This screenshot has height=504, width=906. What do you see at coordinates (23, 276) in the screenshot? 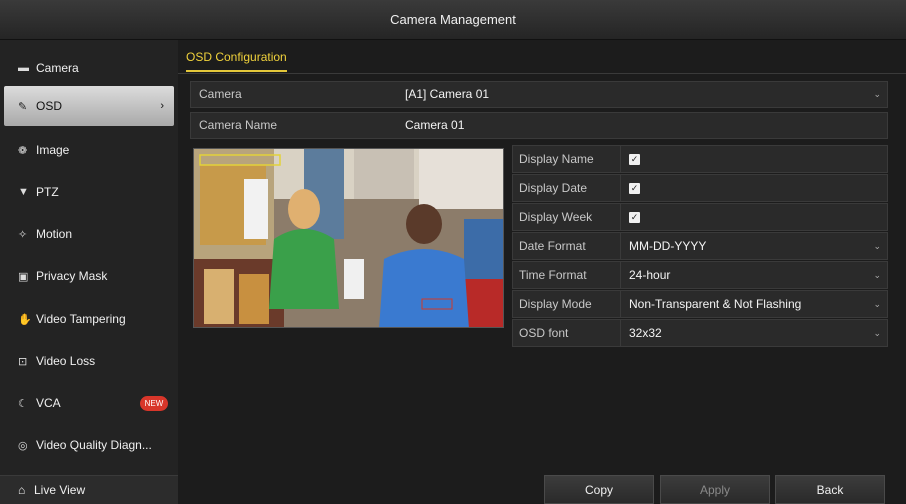
I see `privacy-mask-icon: ▣` at bounding box center [23, 276].